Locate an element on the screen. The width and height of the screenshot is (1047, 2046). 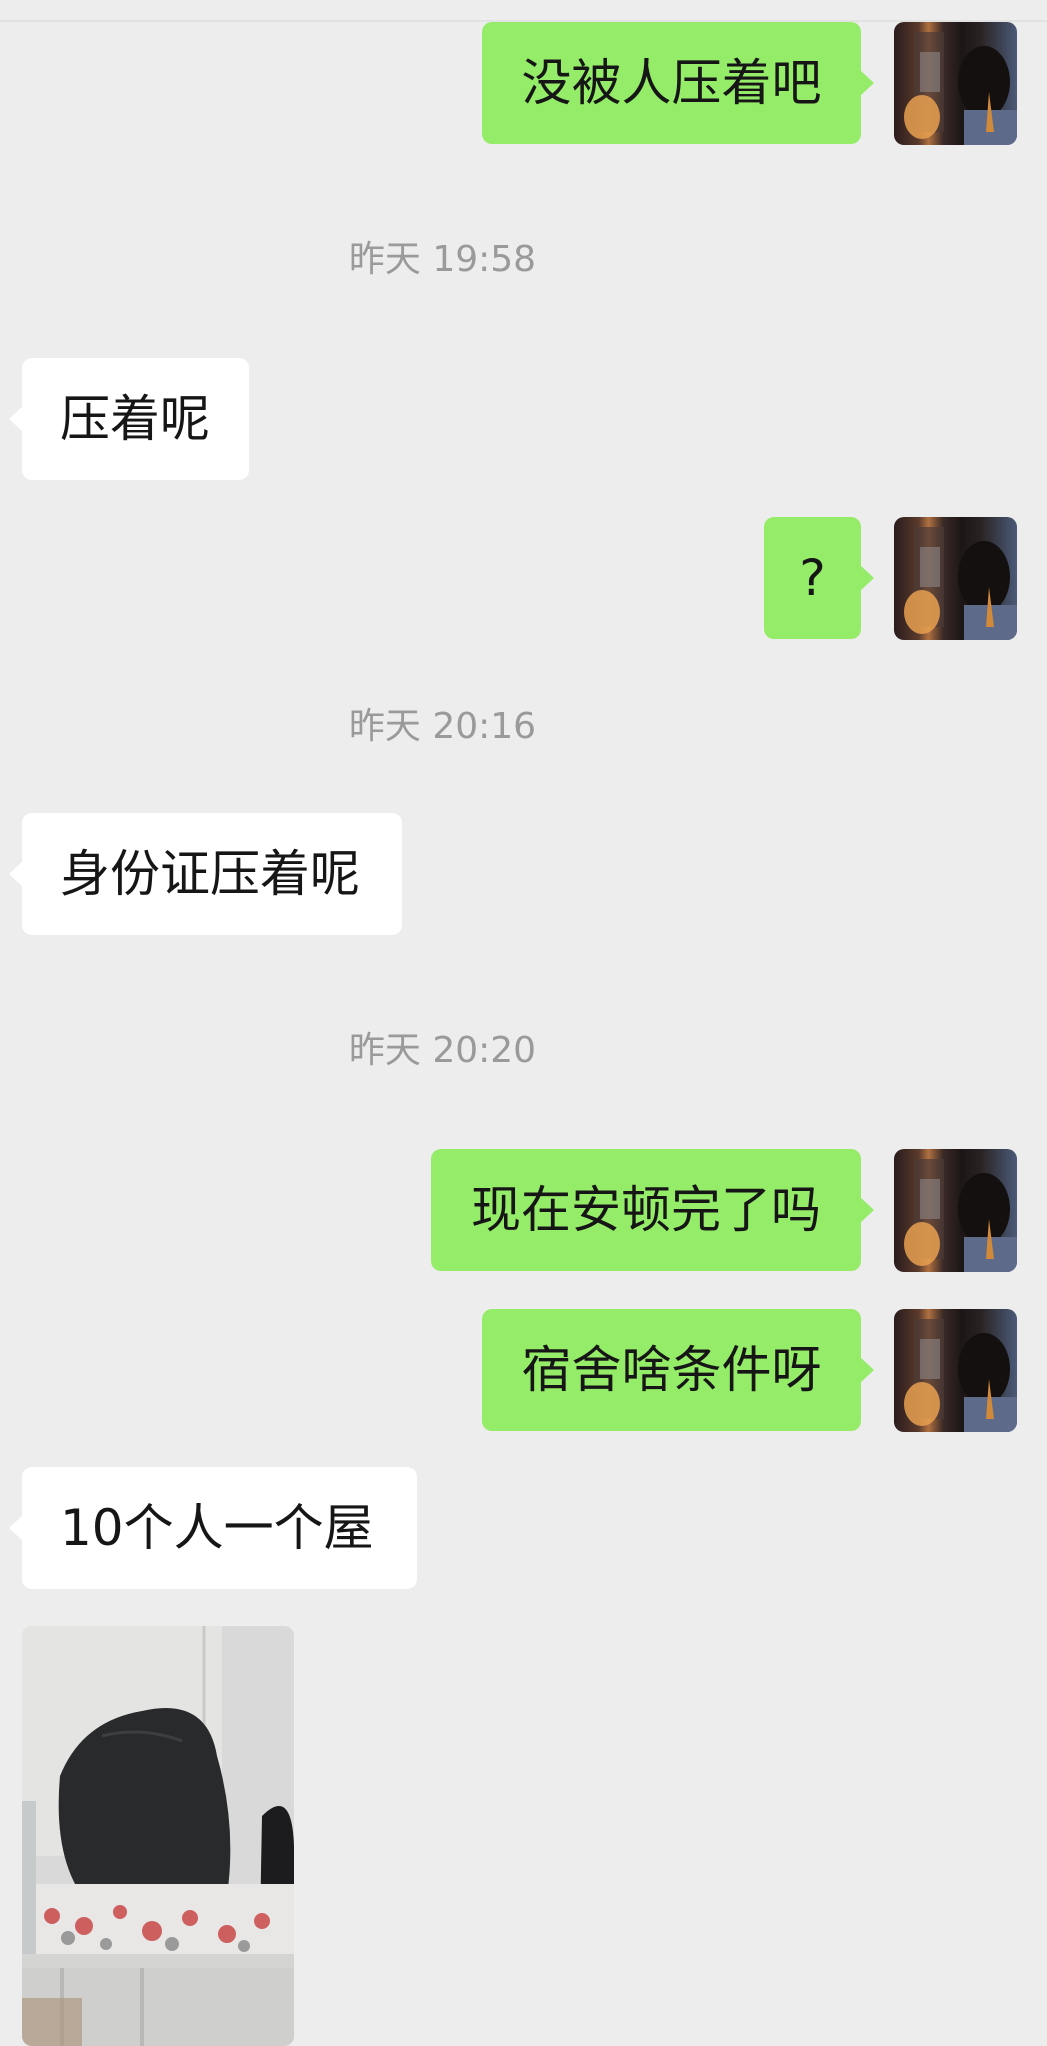
dormitory-bed-photo-icon is located at coordinates (158, 1836).